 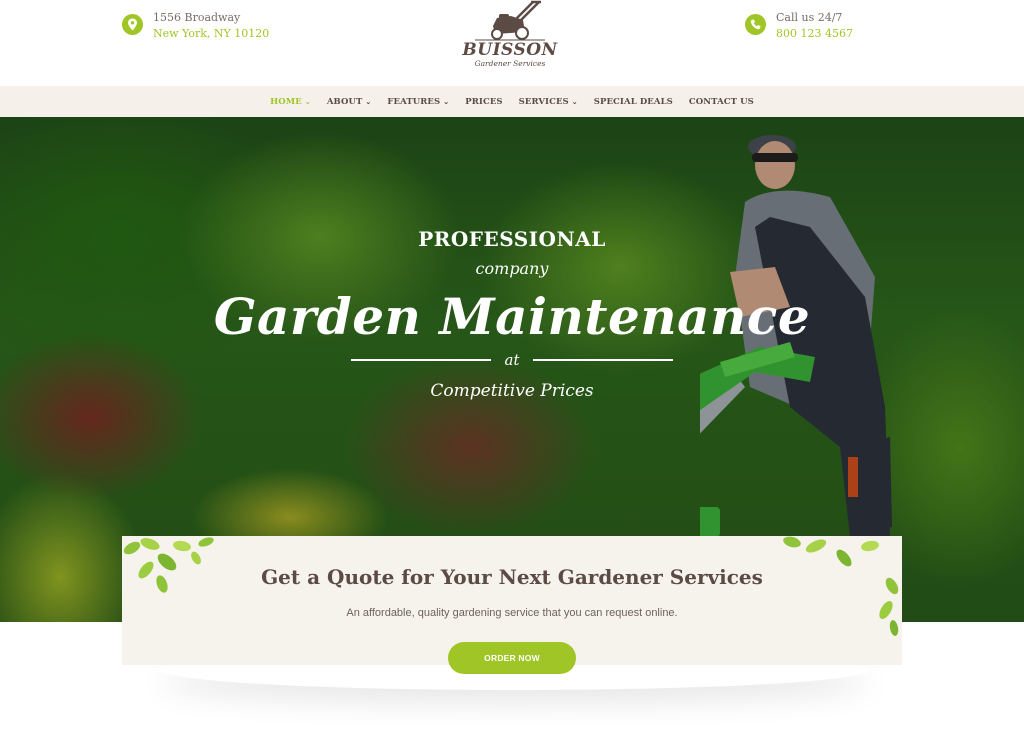 What do you see at coordinates (420, 360) in the screenshot?
I see `divider-line-left` at bounding box center [420, 360].